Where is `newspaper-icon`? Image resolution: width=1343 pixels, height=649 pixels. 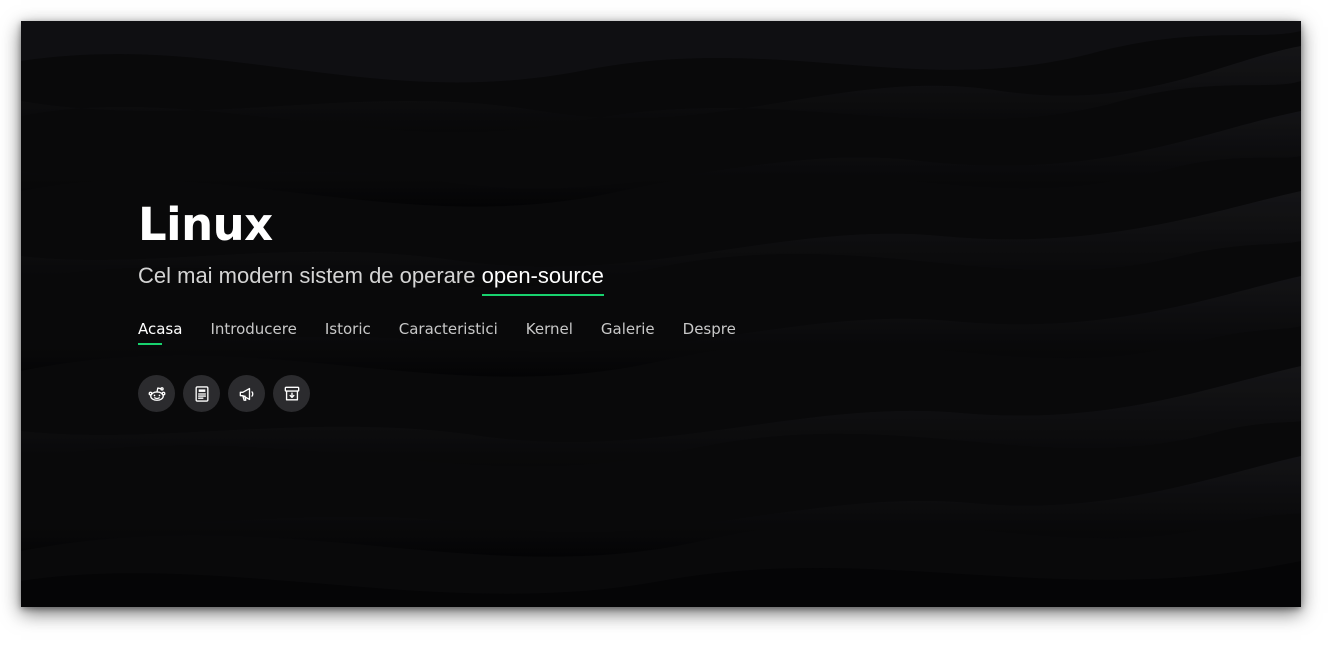 newspaper-icon is located at coordinates (201, 393).